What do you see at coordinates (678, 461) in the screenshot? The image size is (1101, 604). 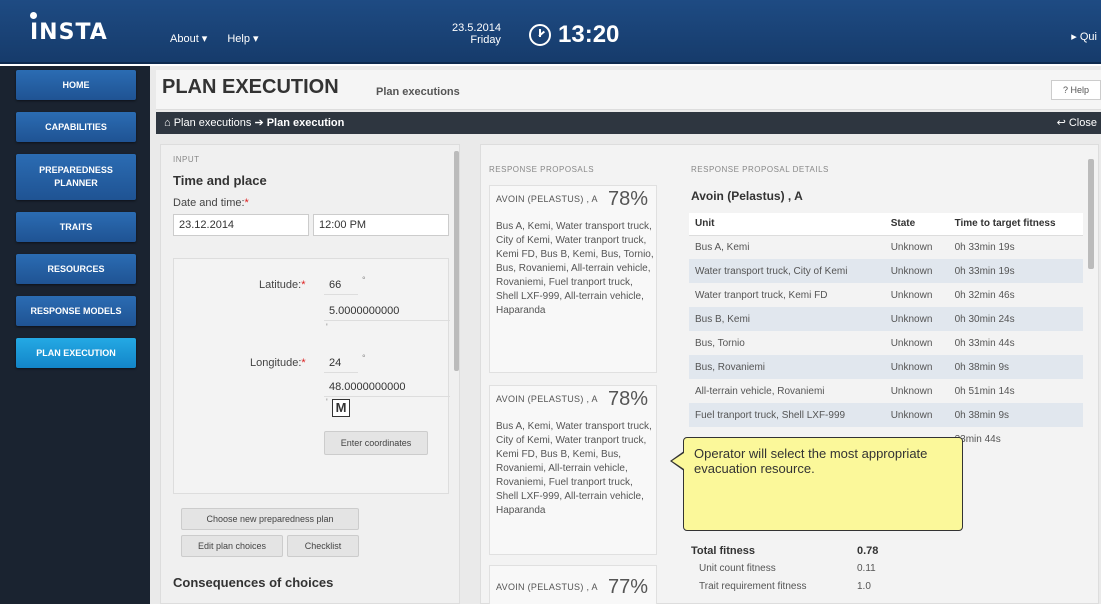 I see `callout-pointer-fill` at bounding box center [678, 461].